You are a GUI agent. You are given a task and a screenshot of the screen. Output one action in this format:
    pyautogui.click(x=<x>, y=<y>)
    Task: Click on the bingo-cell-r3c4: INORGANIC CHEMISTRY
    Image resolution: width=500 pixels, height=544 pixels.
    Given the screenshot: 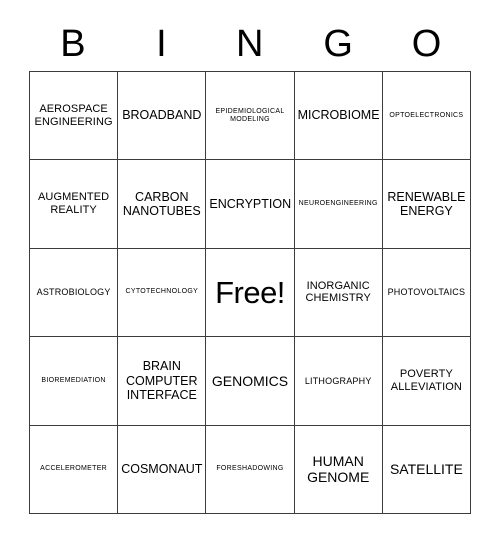 What is the action you would take?
    pyautogui.click(x=338, y=293)
    